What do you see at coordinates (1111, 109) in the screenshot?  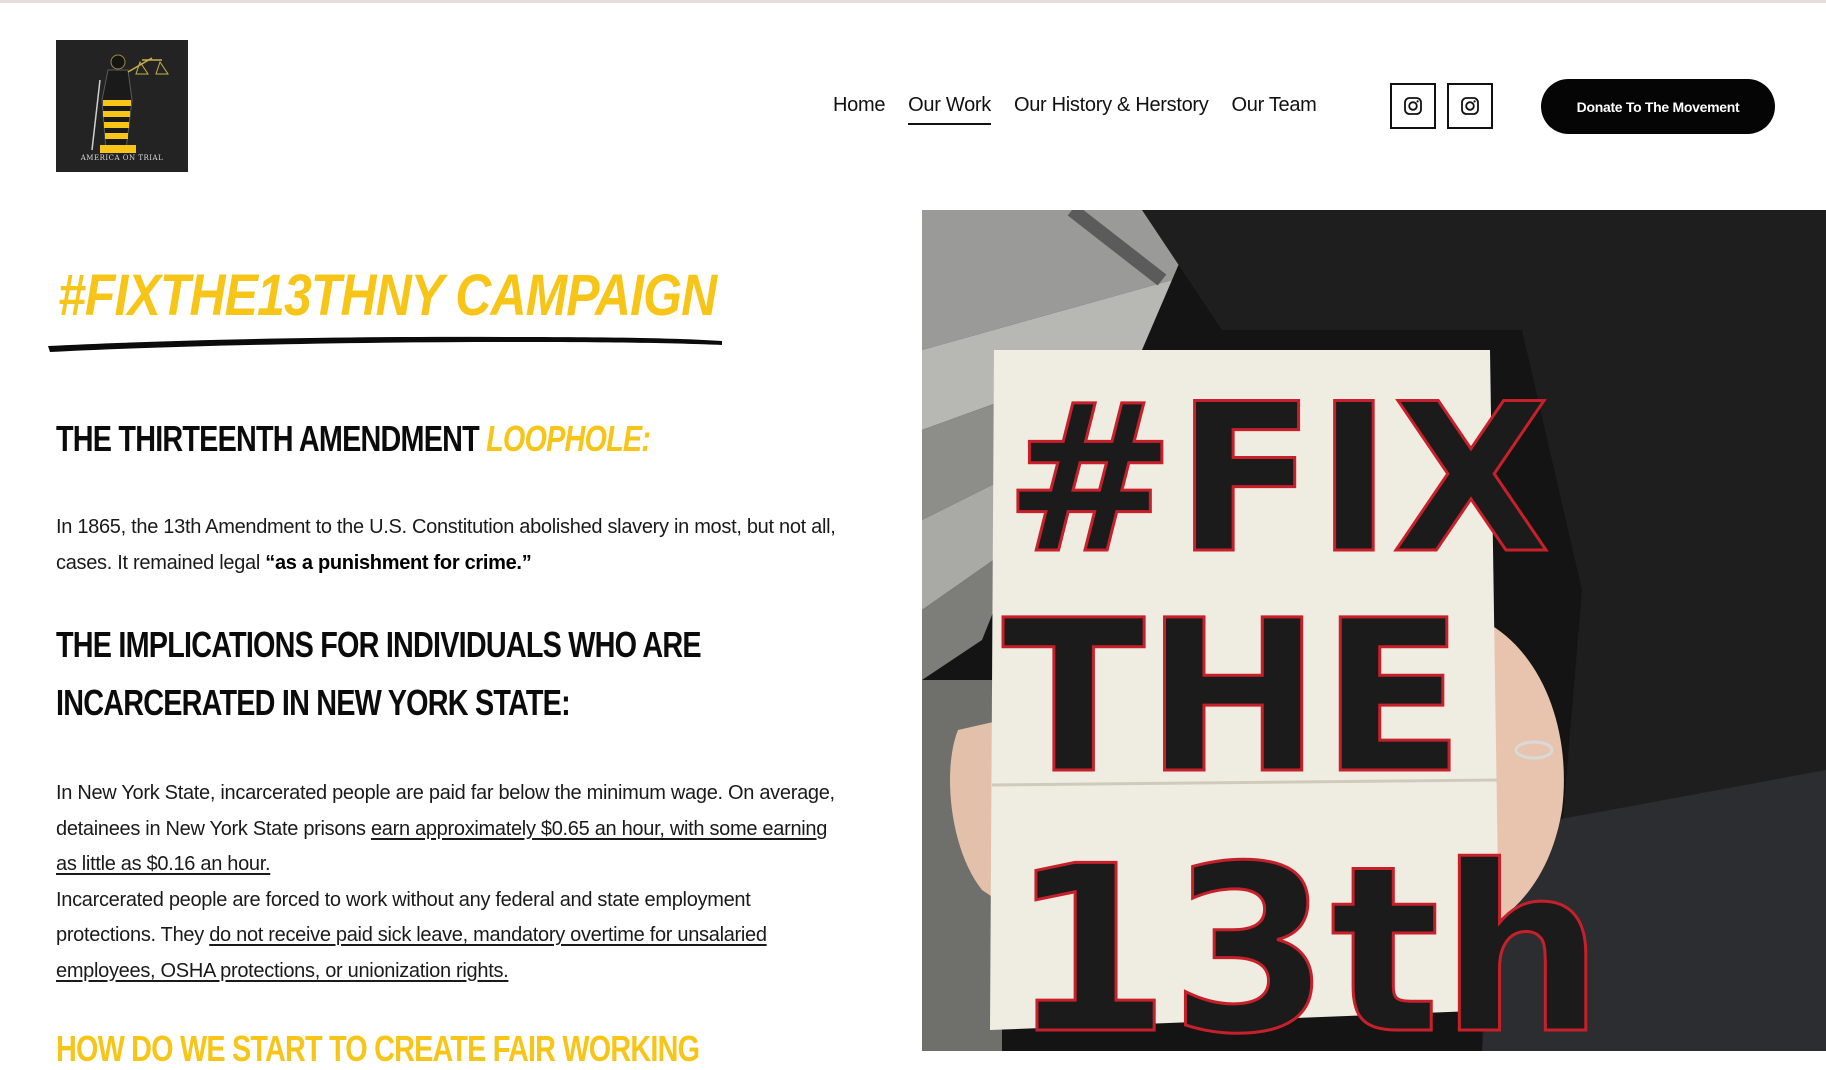 I see `nav-our-history: Our History & Herstory` at bounding box center [1111, 109].